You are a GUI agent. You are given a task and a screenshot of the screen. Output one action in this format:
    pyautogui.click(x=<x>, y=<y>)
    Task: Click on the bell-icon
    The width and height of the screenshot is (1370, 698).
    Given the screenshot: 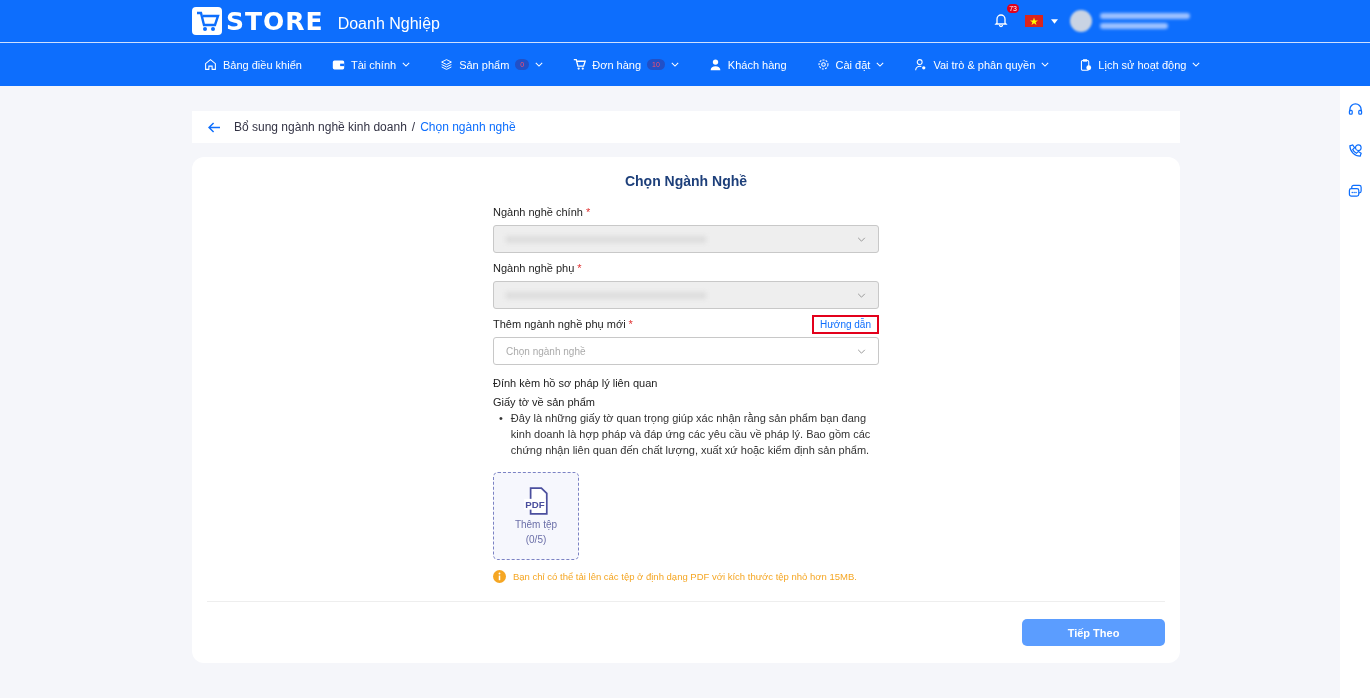 What is the action you would take?
    pyautogui.click(x=1001, y=20)
    